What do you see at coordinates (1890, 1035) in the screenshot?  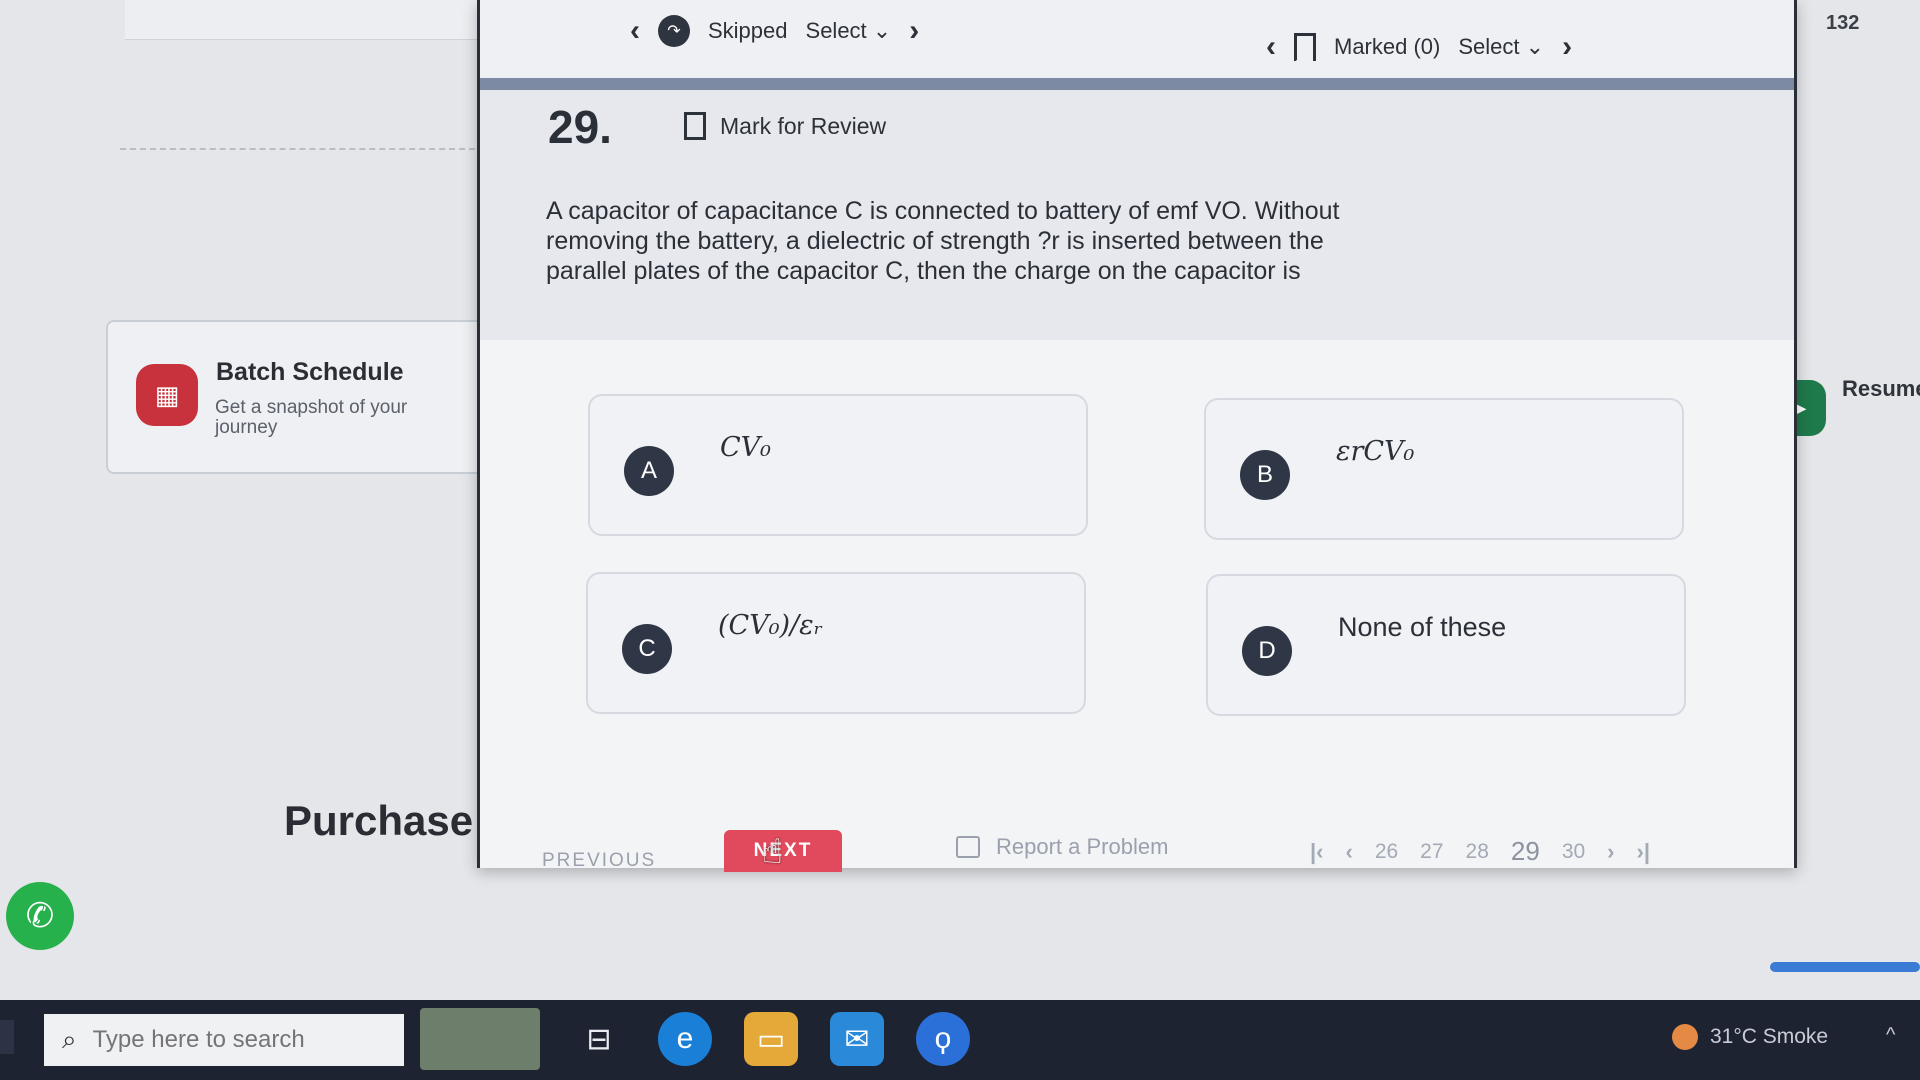 I see `chevron-up-icon: ^` at bounding box center [1890, 1035].